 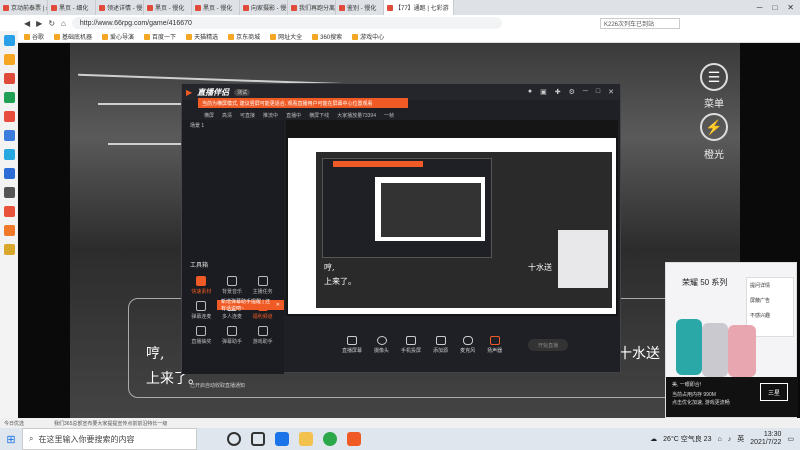 I want to click on tool-item: 背景音乐, so click(x=232, y=285).